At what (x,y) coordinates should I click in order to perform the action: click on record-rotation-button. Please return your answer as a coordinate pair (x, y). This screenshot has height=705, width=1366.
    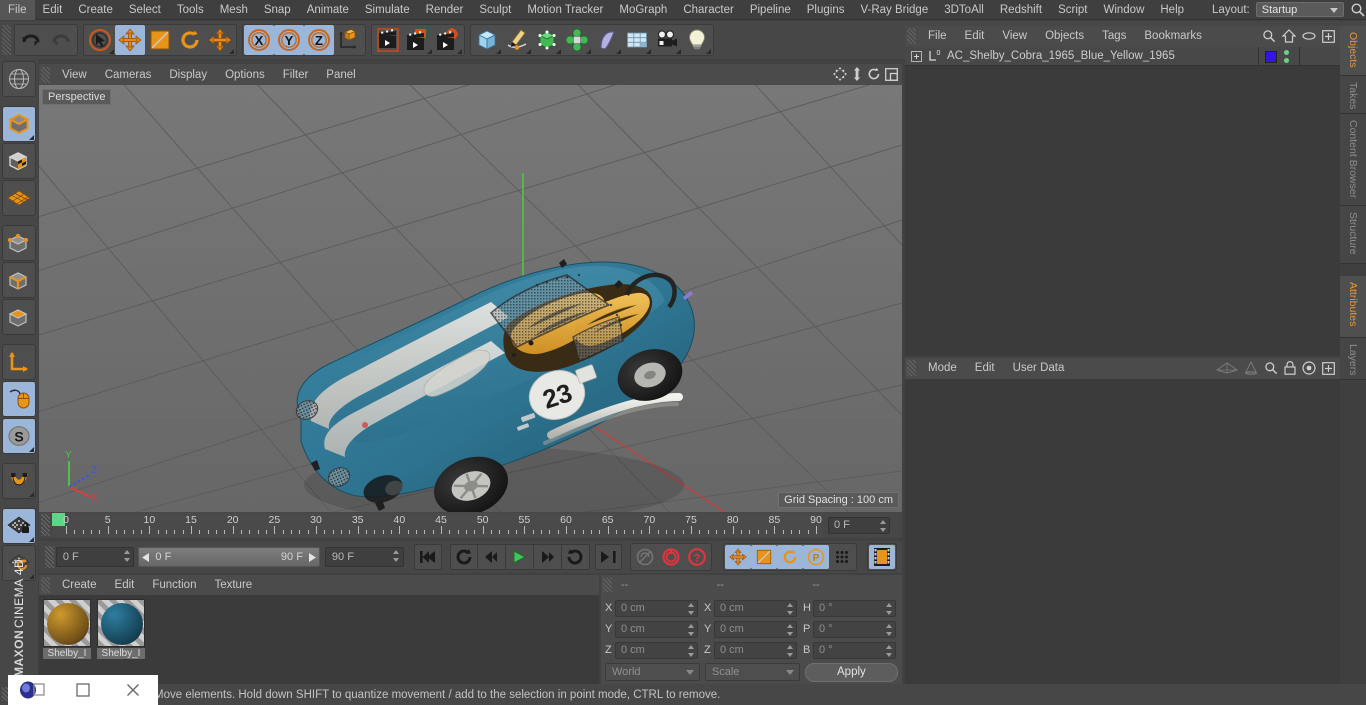
    Looking at the image, I should click on (789, 557).